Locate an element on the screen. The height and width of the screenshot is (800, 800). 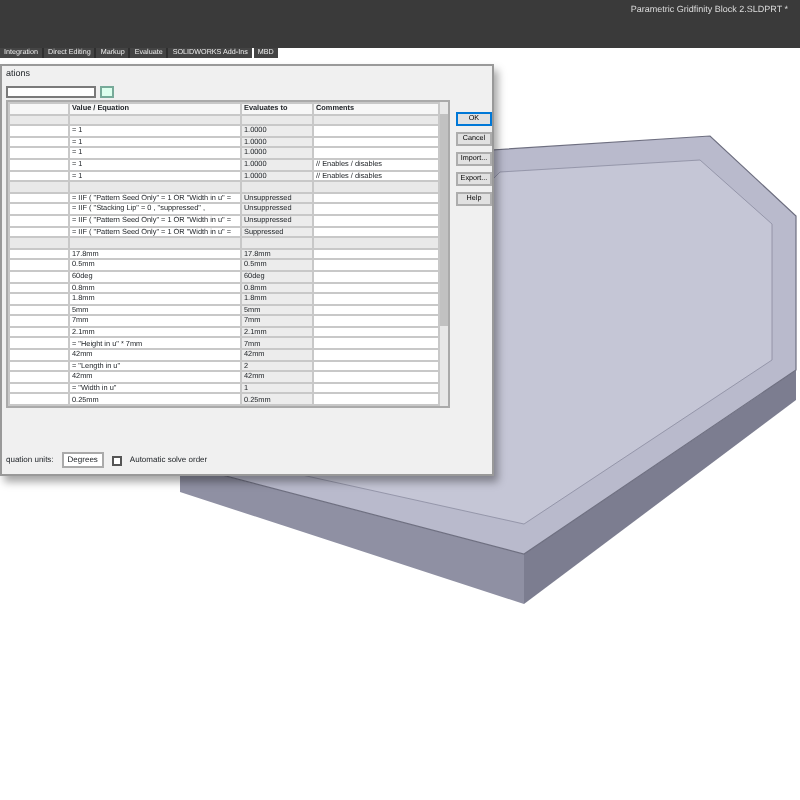
filter-icon is located at coordinates (107, 92).